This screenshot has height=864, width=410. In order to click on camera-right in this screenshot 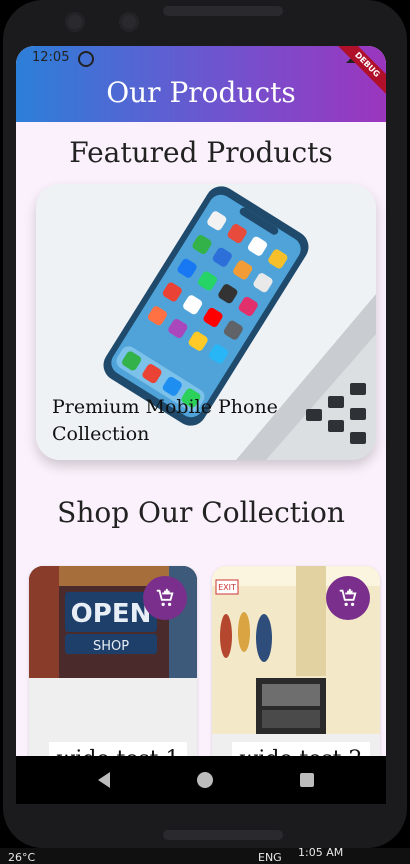, I will do `click(129, 22)`.